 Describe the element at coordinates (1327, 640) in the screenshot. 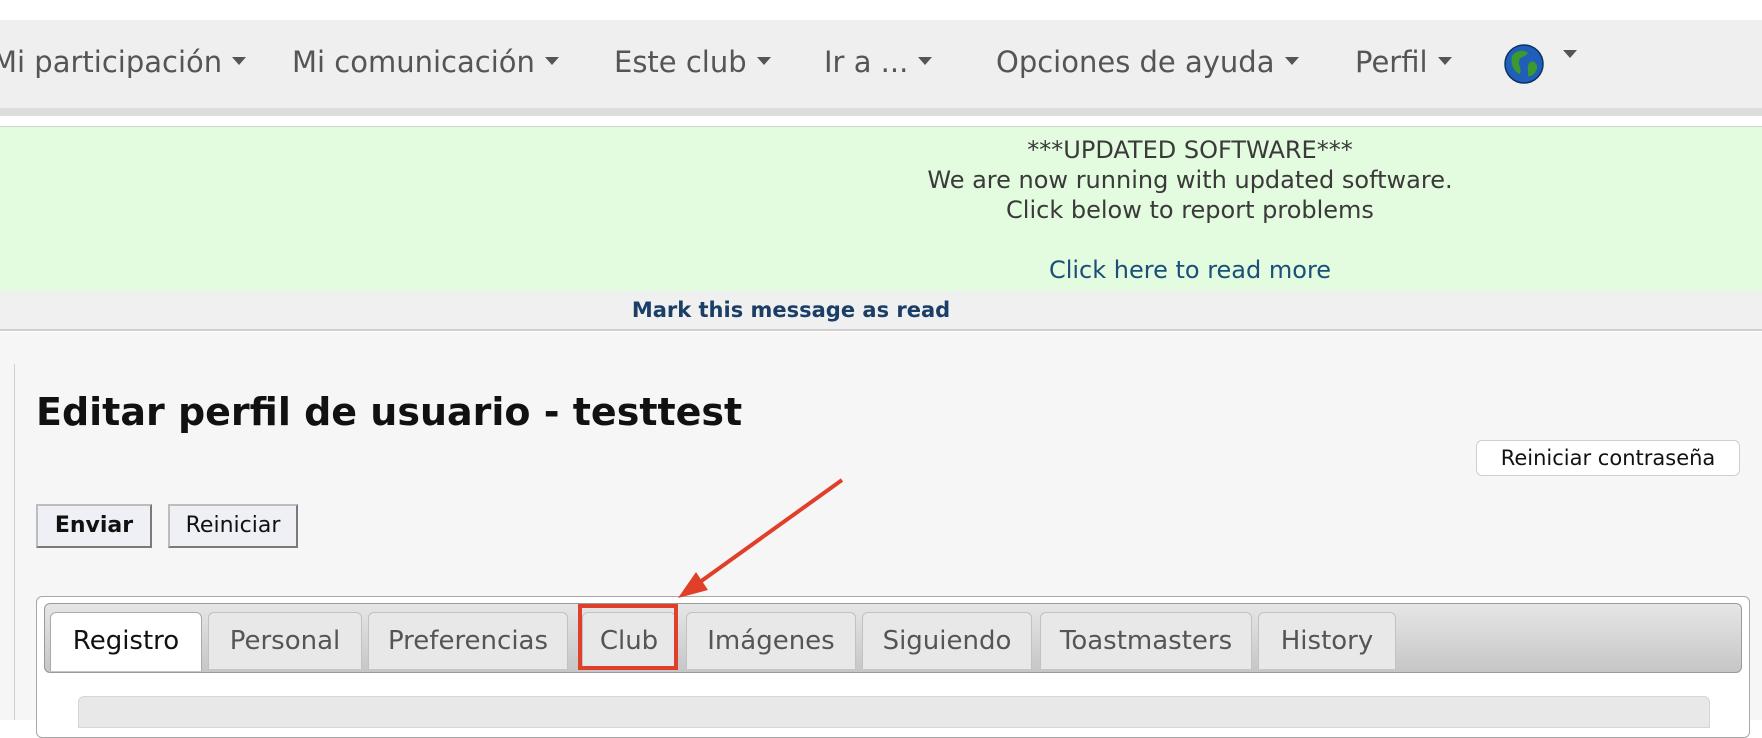

I see `tab-history: History` at that location.